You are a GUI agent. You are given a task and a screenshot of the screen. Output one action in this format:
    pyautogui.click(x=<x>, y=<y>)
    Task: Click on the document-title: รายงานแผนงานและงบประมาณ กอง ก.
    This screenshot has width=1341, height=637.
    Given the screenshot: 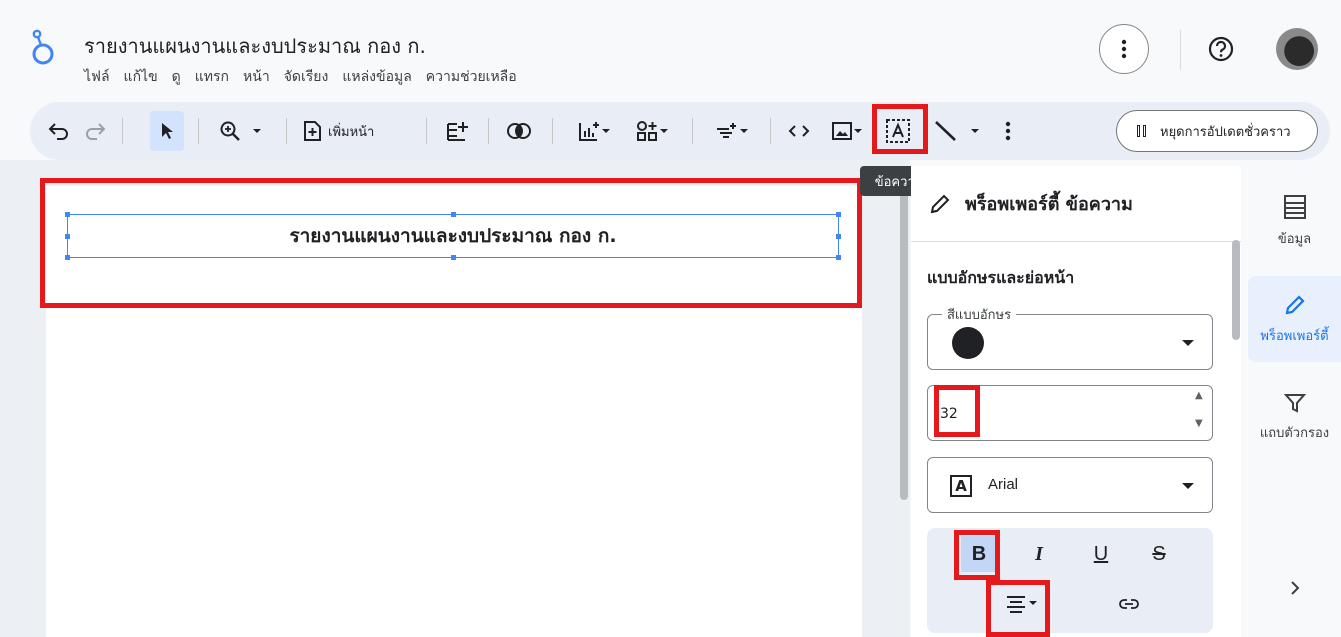 What is the action you would take?
    pyautogui.click(x=255, y=46)
    